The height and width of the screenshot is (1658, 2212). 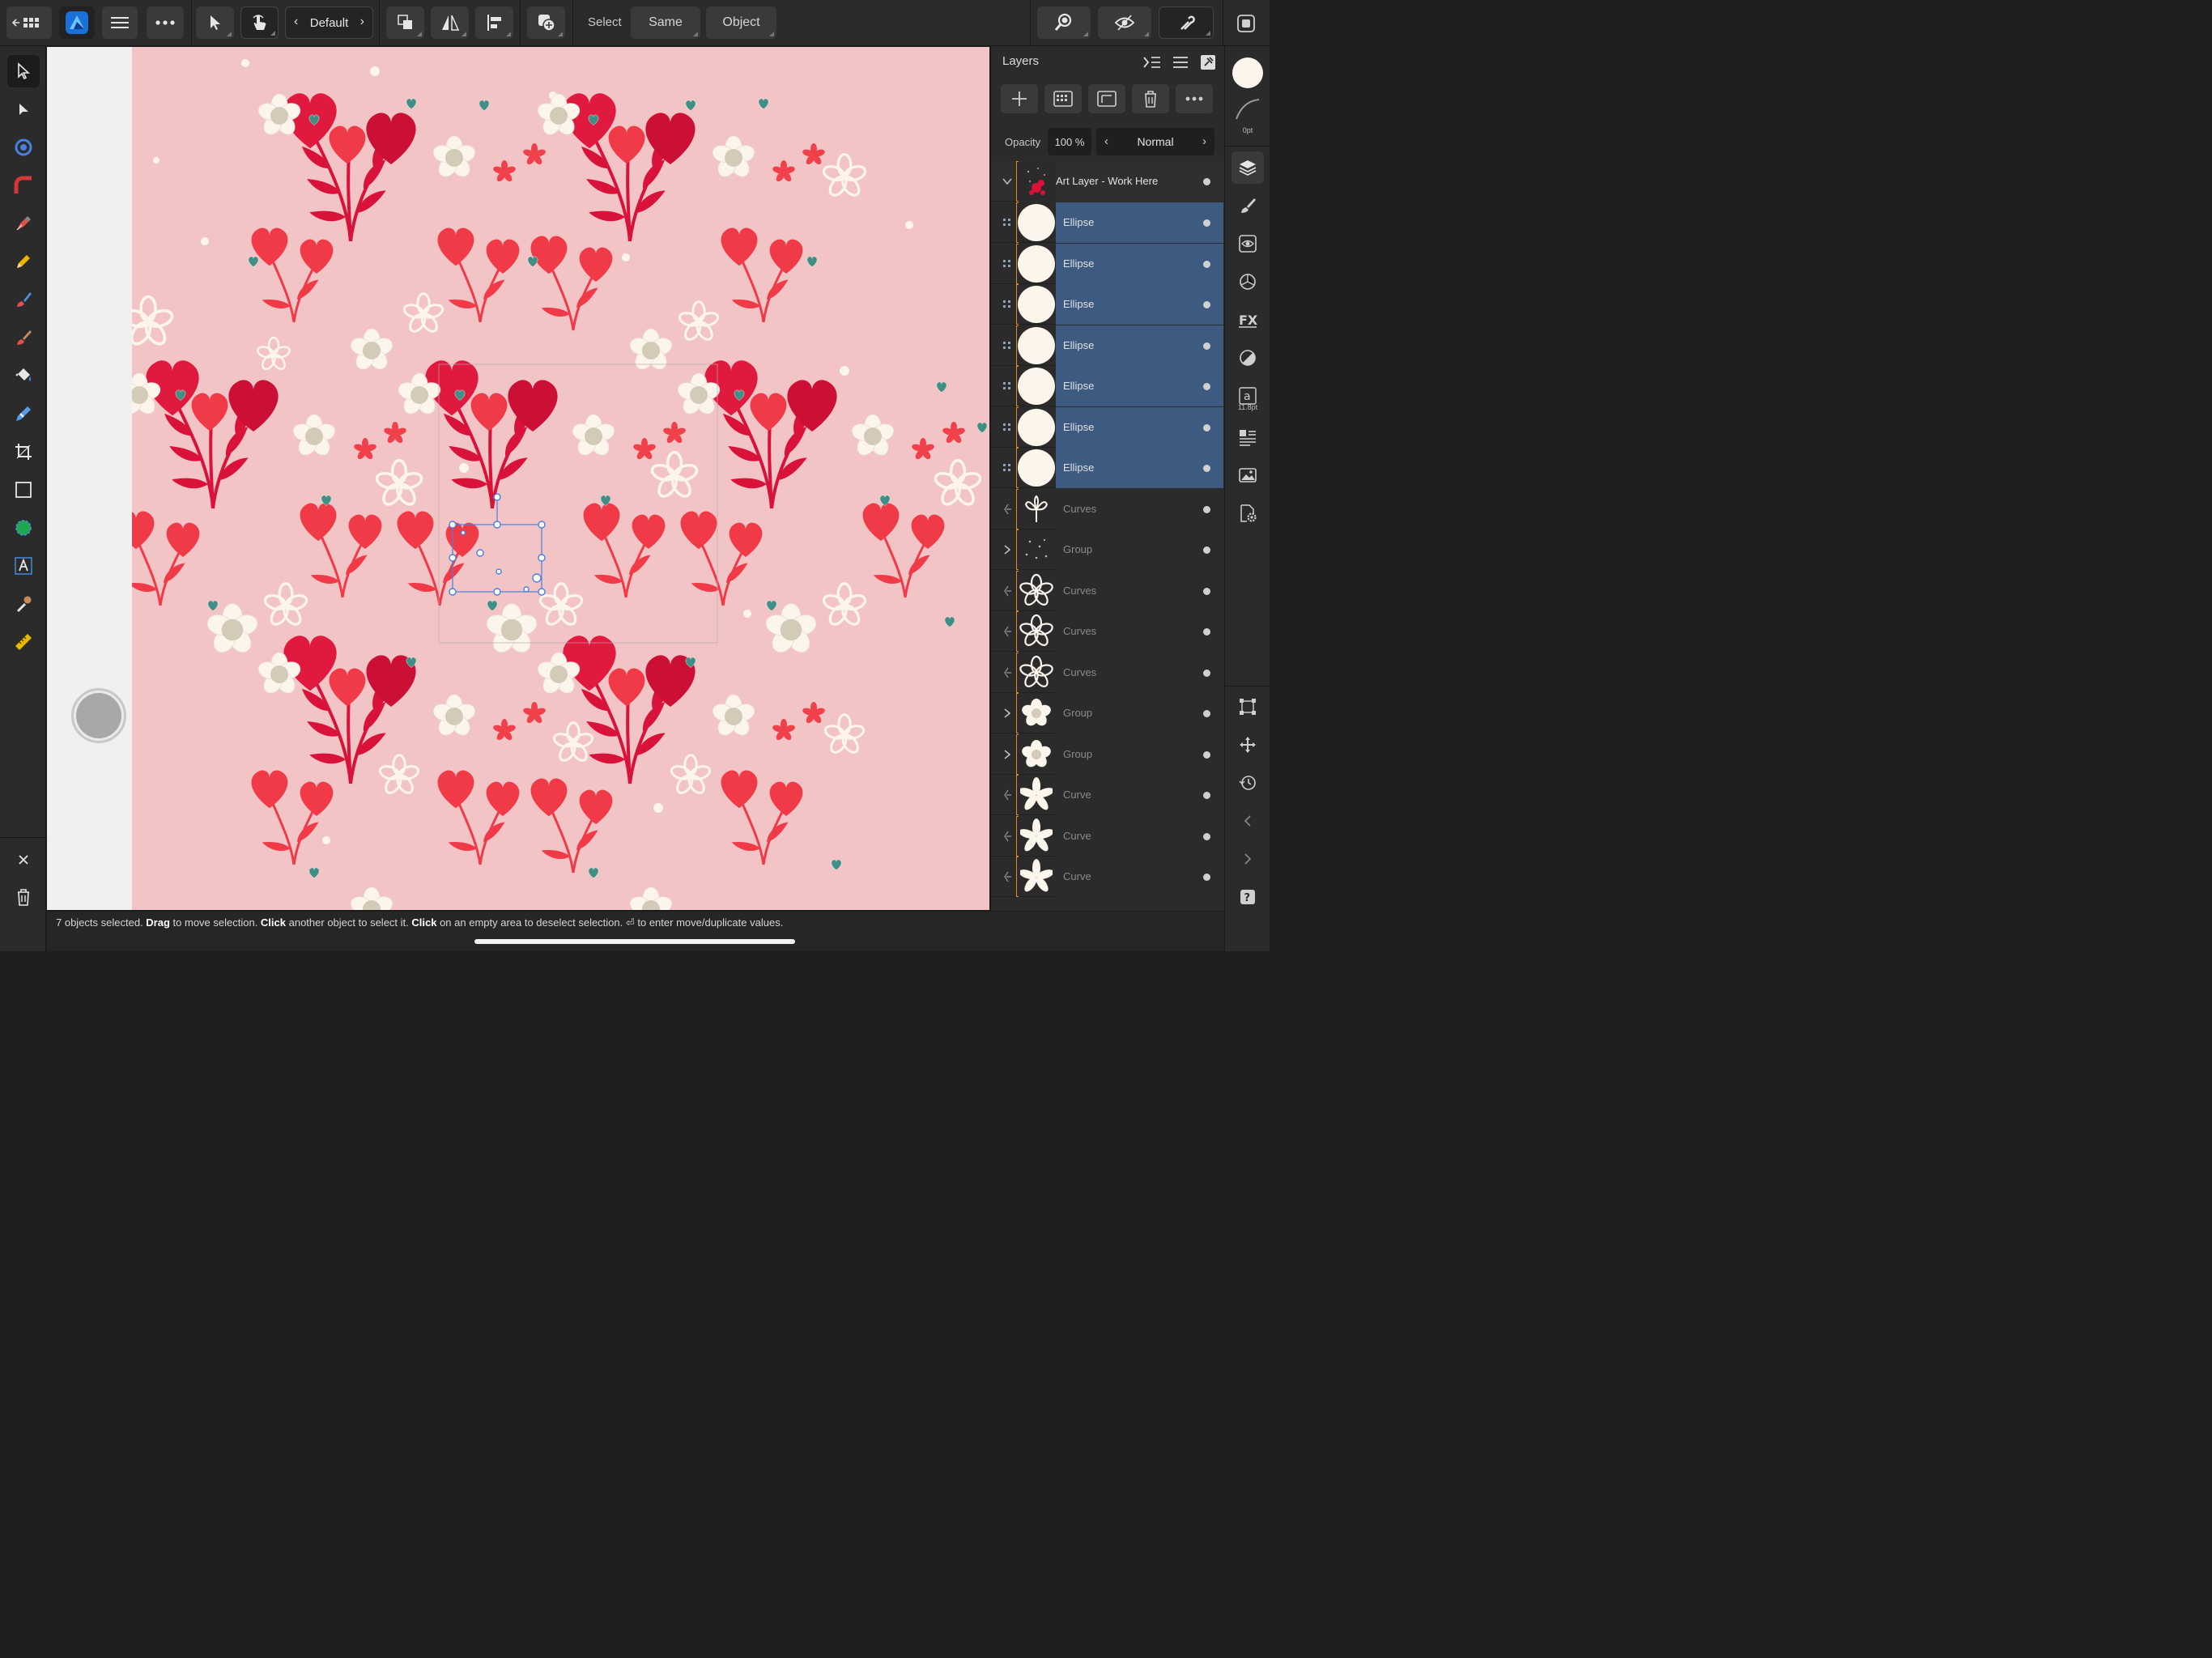 I want to click on transform-studio-button, so click(x=1247, y=707).